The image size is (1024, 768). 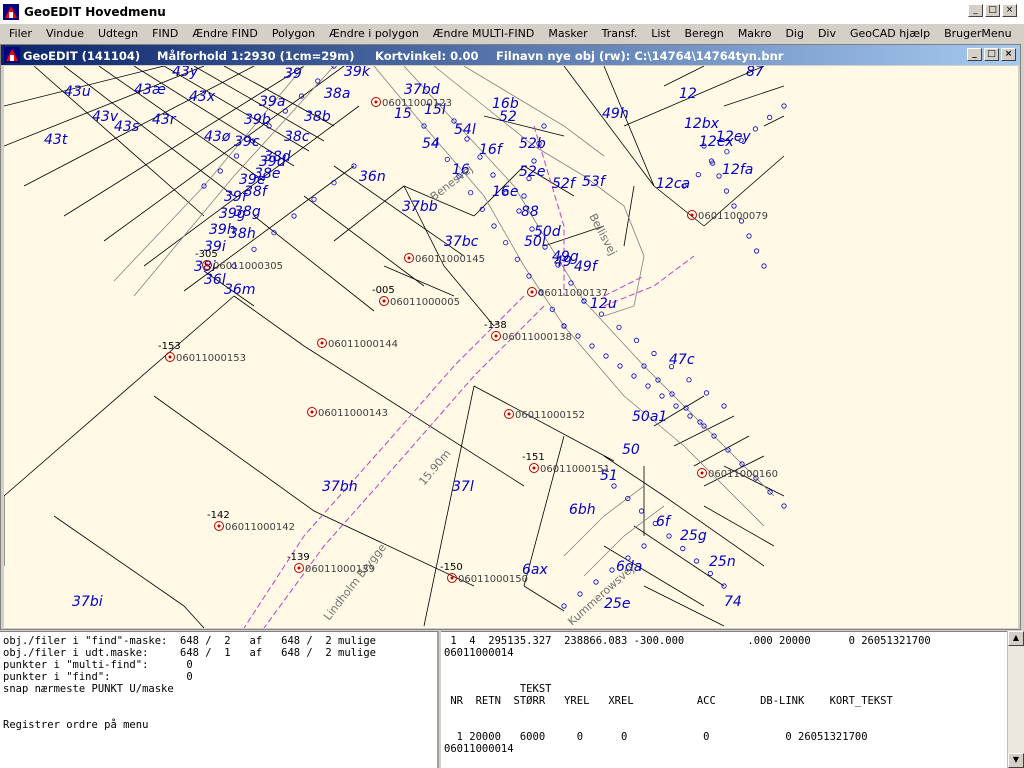 I want to click on survey-point: 06011000160, so click(x=738, y=474).